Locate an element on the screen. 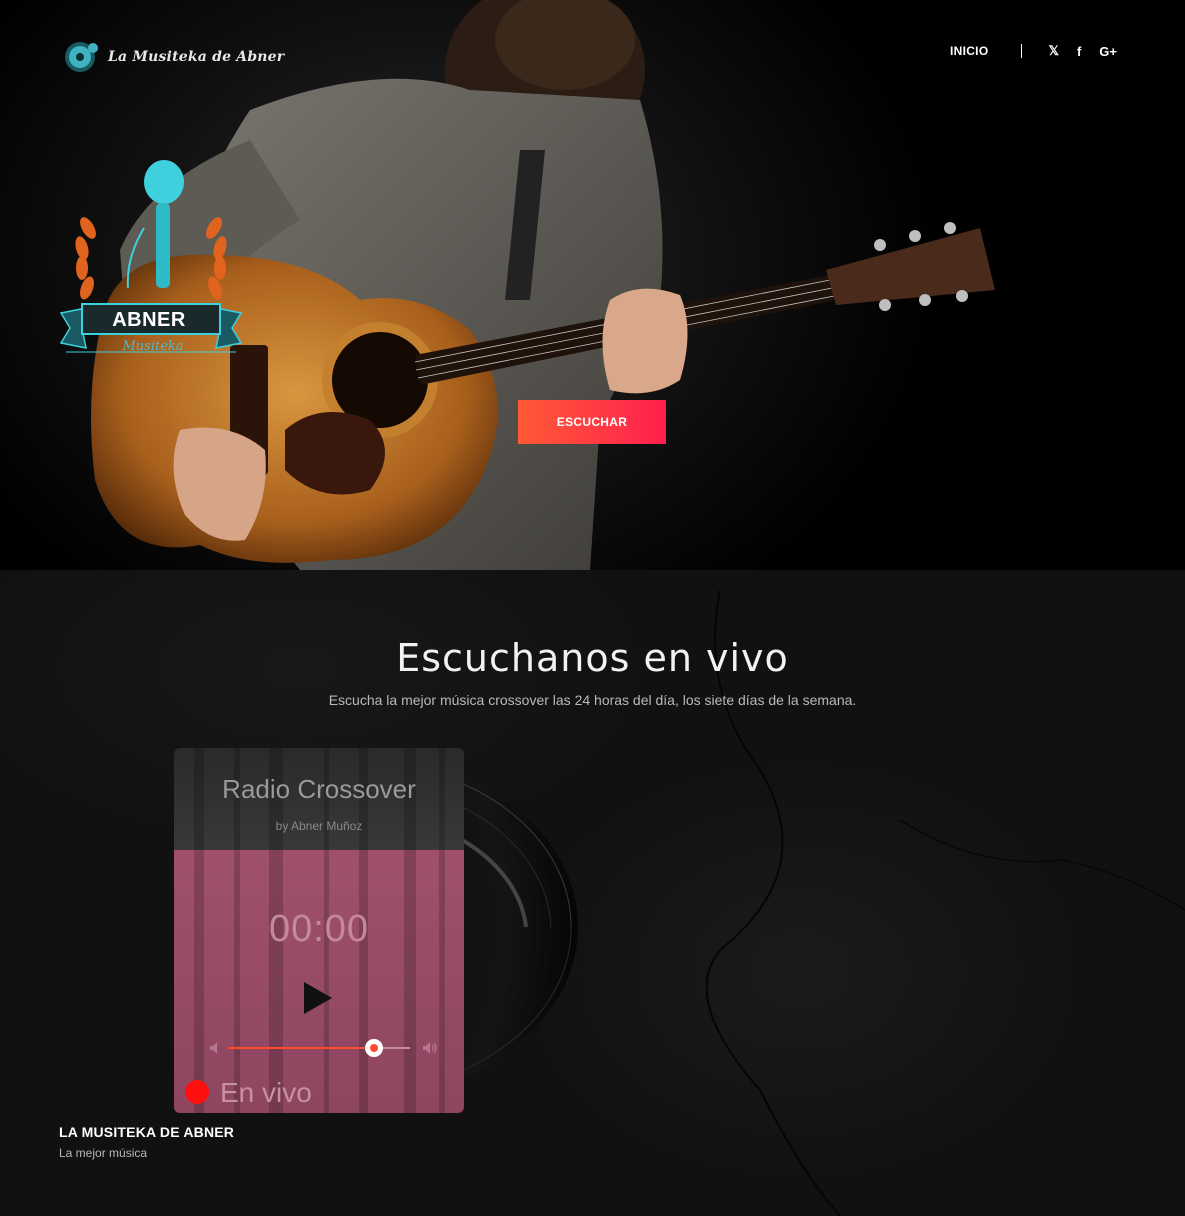  live-label: En vivo is located at coordinates (266, 1092).